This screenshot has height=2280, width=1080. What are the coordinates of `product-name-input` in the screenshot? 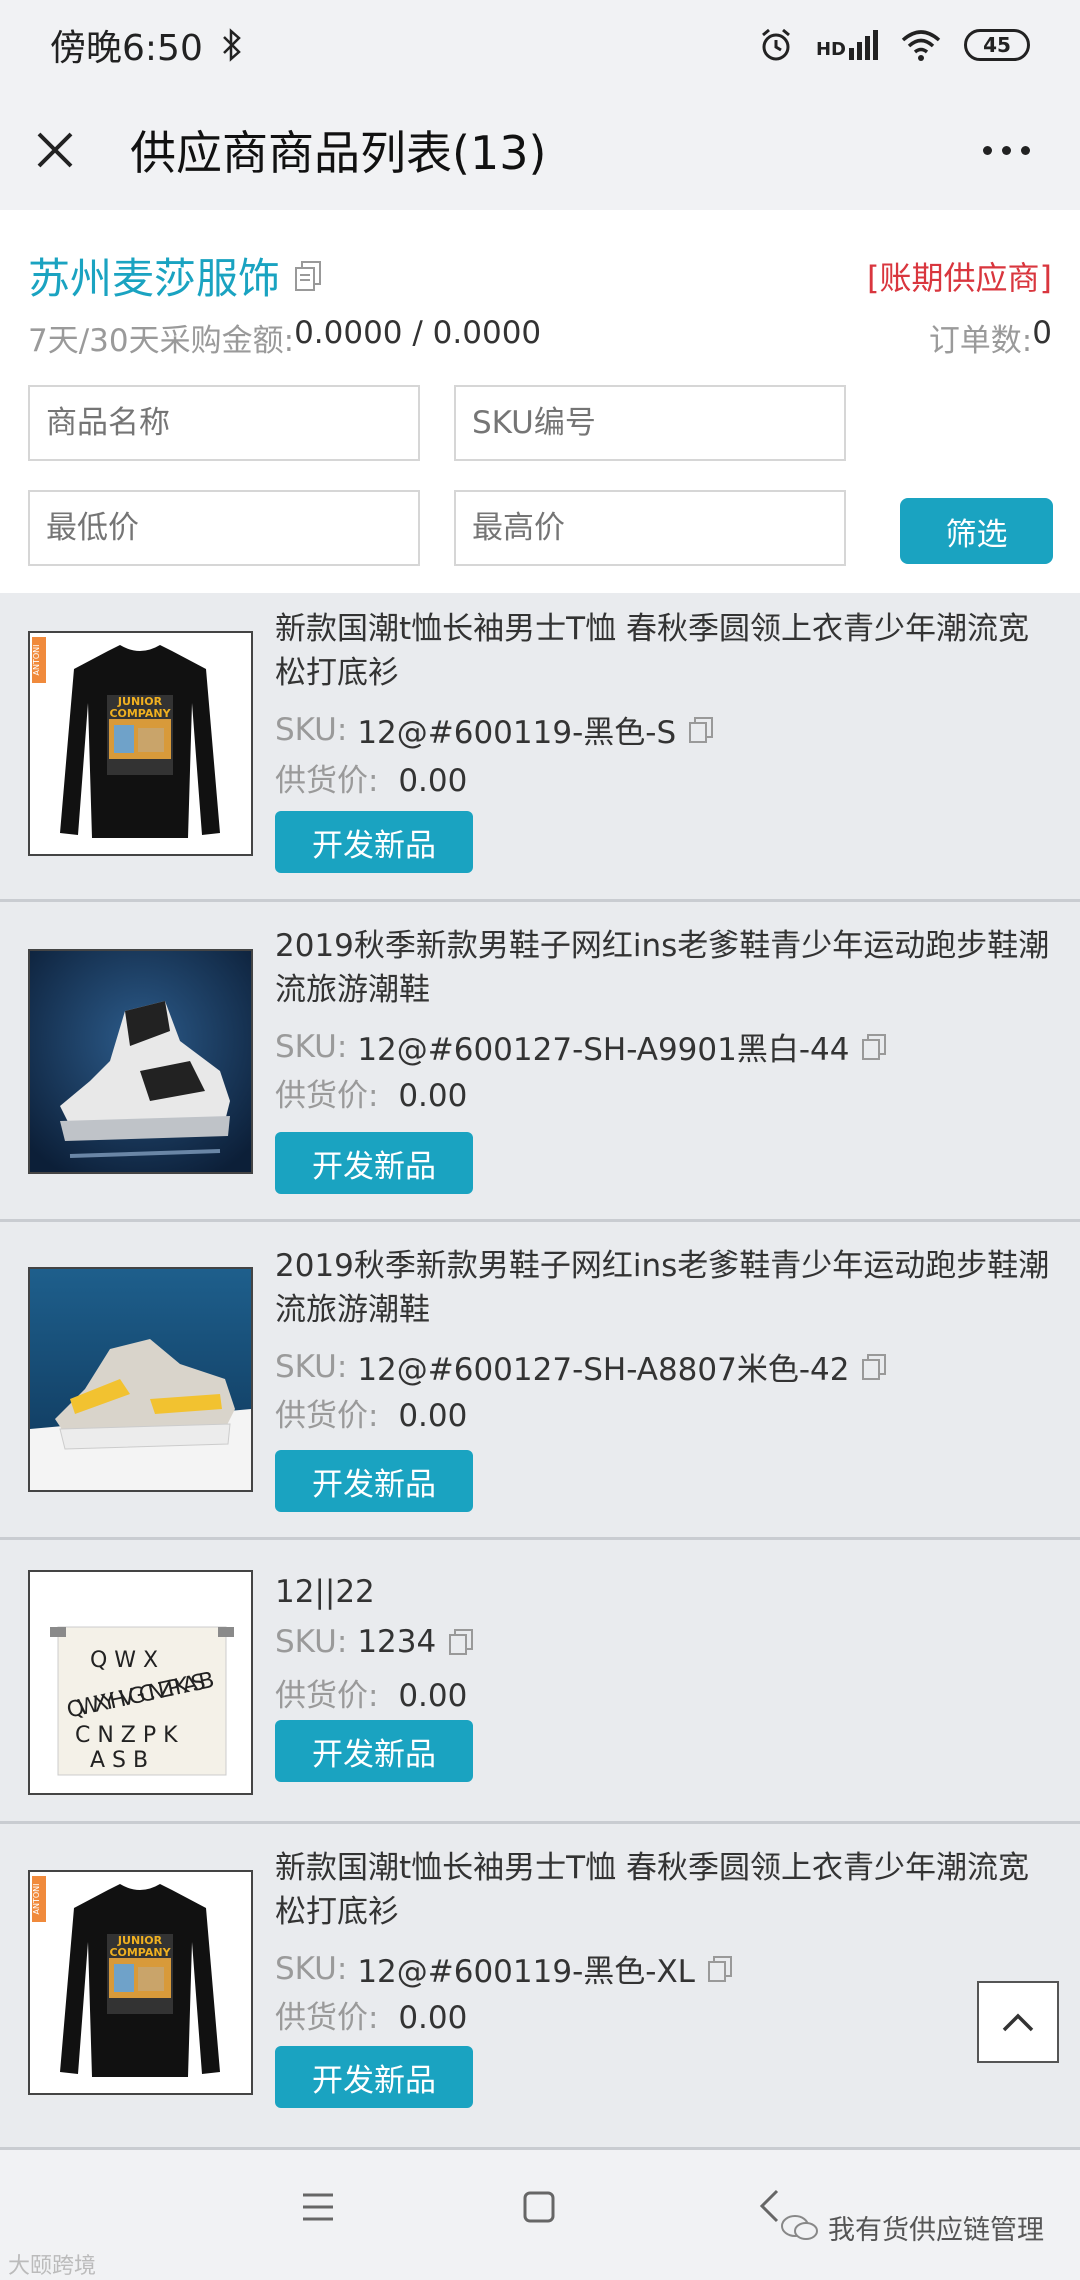 It's located at (224, 423).